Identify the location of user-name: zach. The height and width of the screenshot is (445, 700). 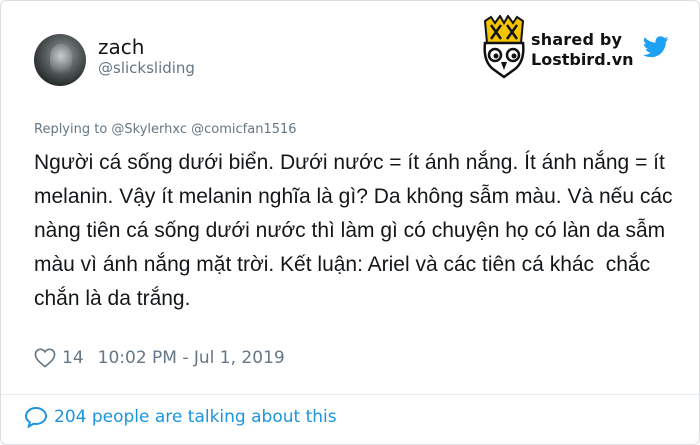
(121, 47).